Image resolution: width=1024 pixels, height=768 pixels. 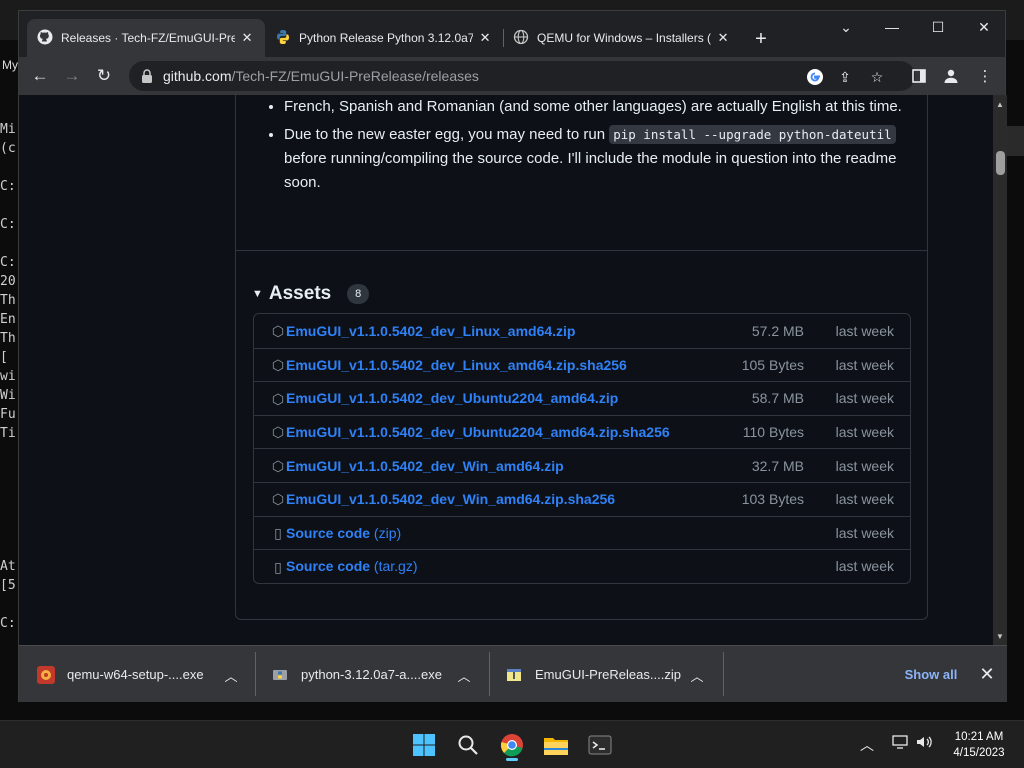 What do you see at coordinates (556, 745) in the screenshot?
I see `file-explorer-icon` at bounding box center [556, 745].